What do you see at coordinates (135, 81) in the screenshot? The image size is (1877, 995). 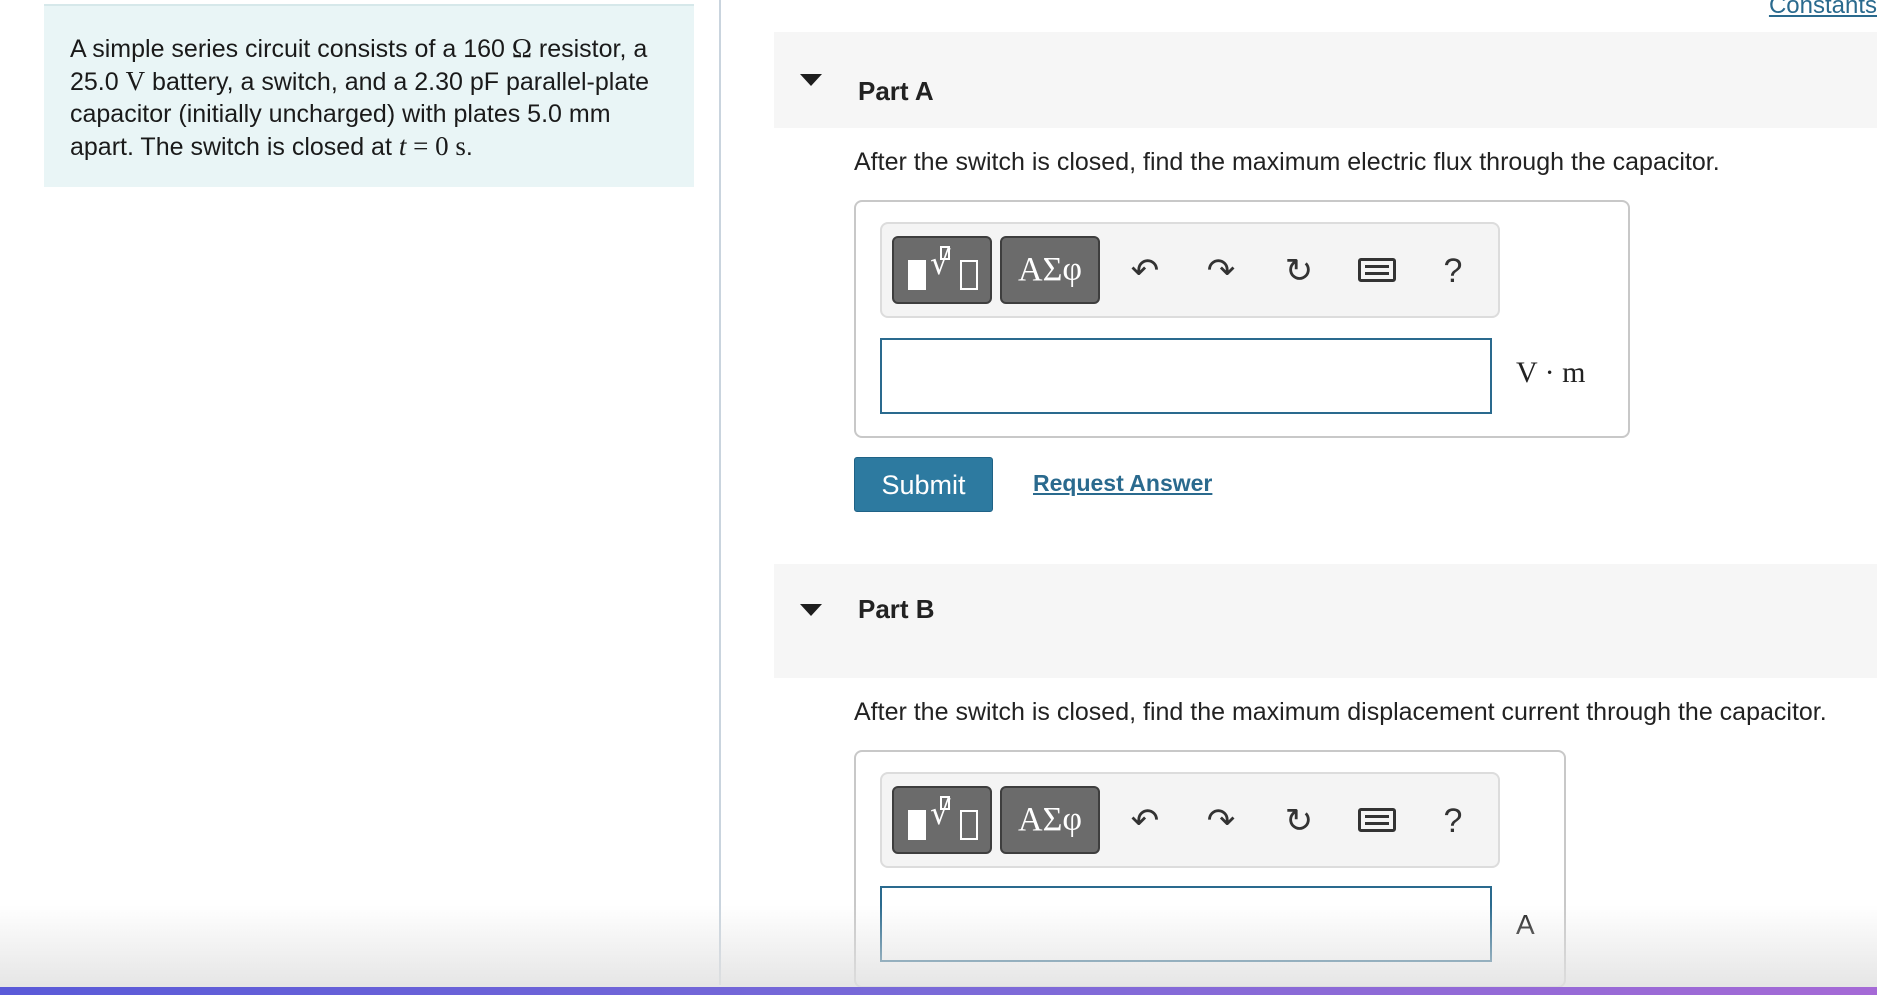 I see `volt-symbol: V` at bounding box center [135, 81].